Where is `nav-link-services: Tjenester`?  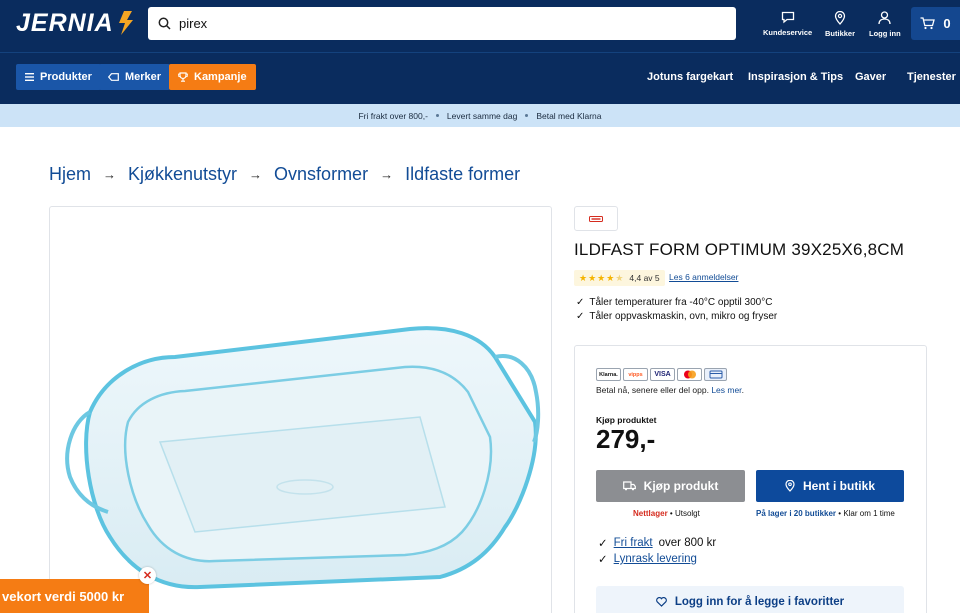 nav-link-services: Tjenester is located at coordinates (931, 77).